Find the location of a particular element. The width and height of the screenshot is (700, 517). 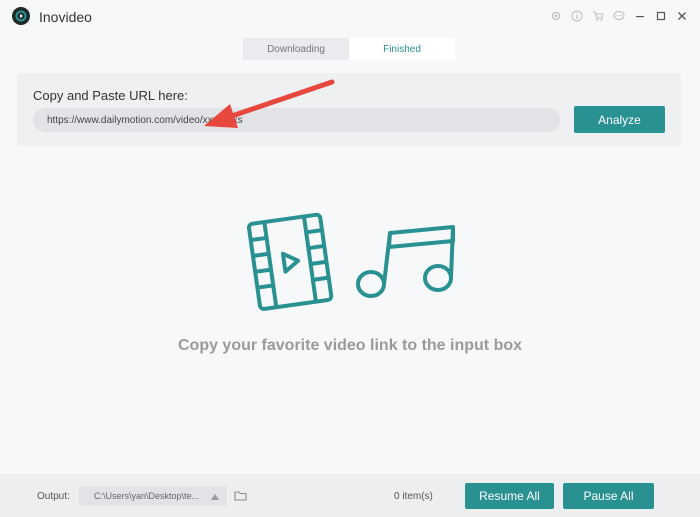

tab-bar: Downloading Finished is located at coordinates (349, 49).